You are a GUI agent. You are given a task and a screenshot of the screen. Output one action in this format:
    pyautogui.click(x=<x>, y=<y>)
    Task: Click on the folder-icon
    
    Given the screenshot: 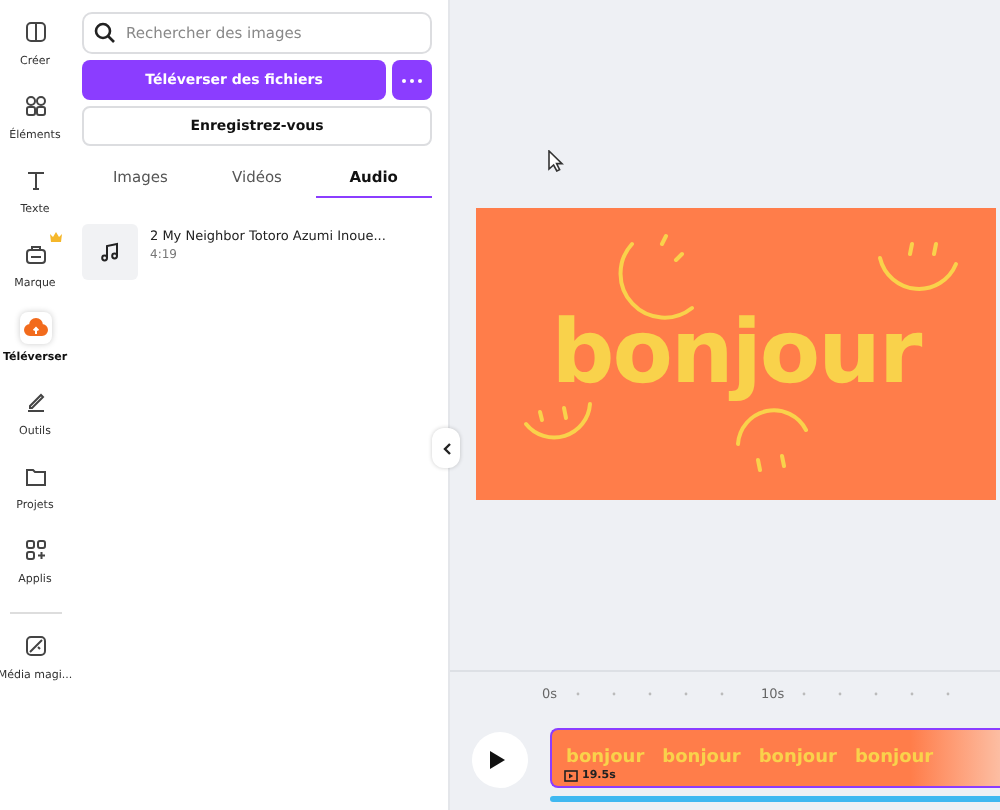 What is the action you would take?
    pyautogui.click(x=35, y=476)
    